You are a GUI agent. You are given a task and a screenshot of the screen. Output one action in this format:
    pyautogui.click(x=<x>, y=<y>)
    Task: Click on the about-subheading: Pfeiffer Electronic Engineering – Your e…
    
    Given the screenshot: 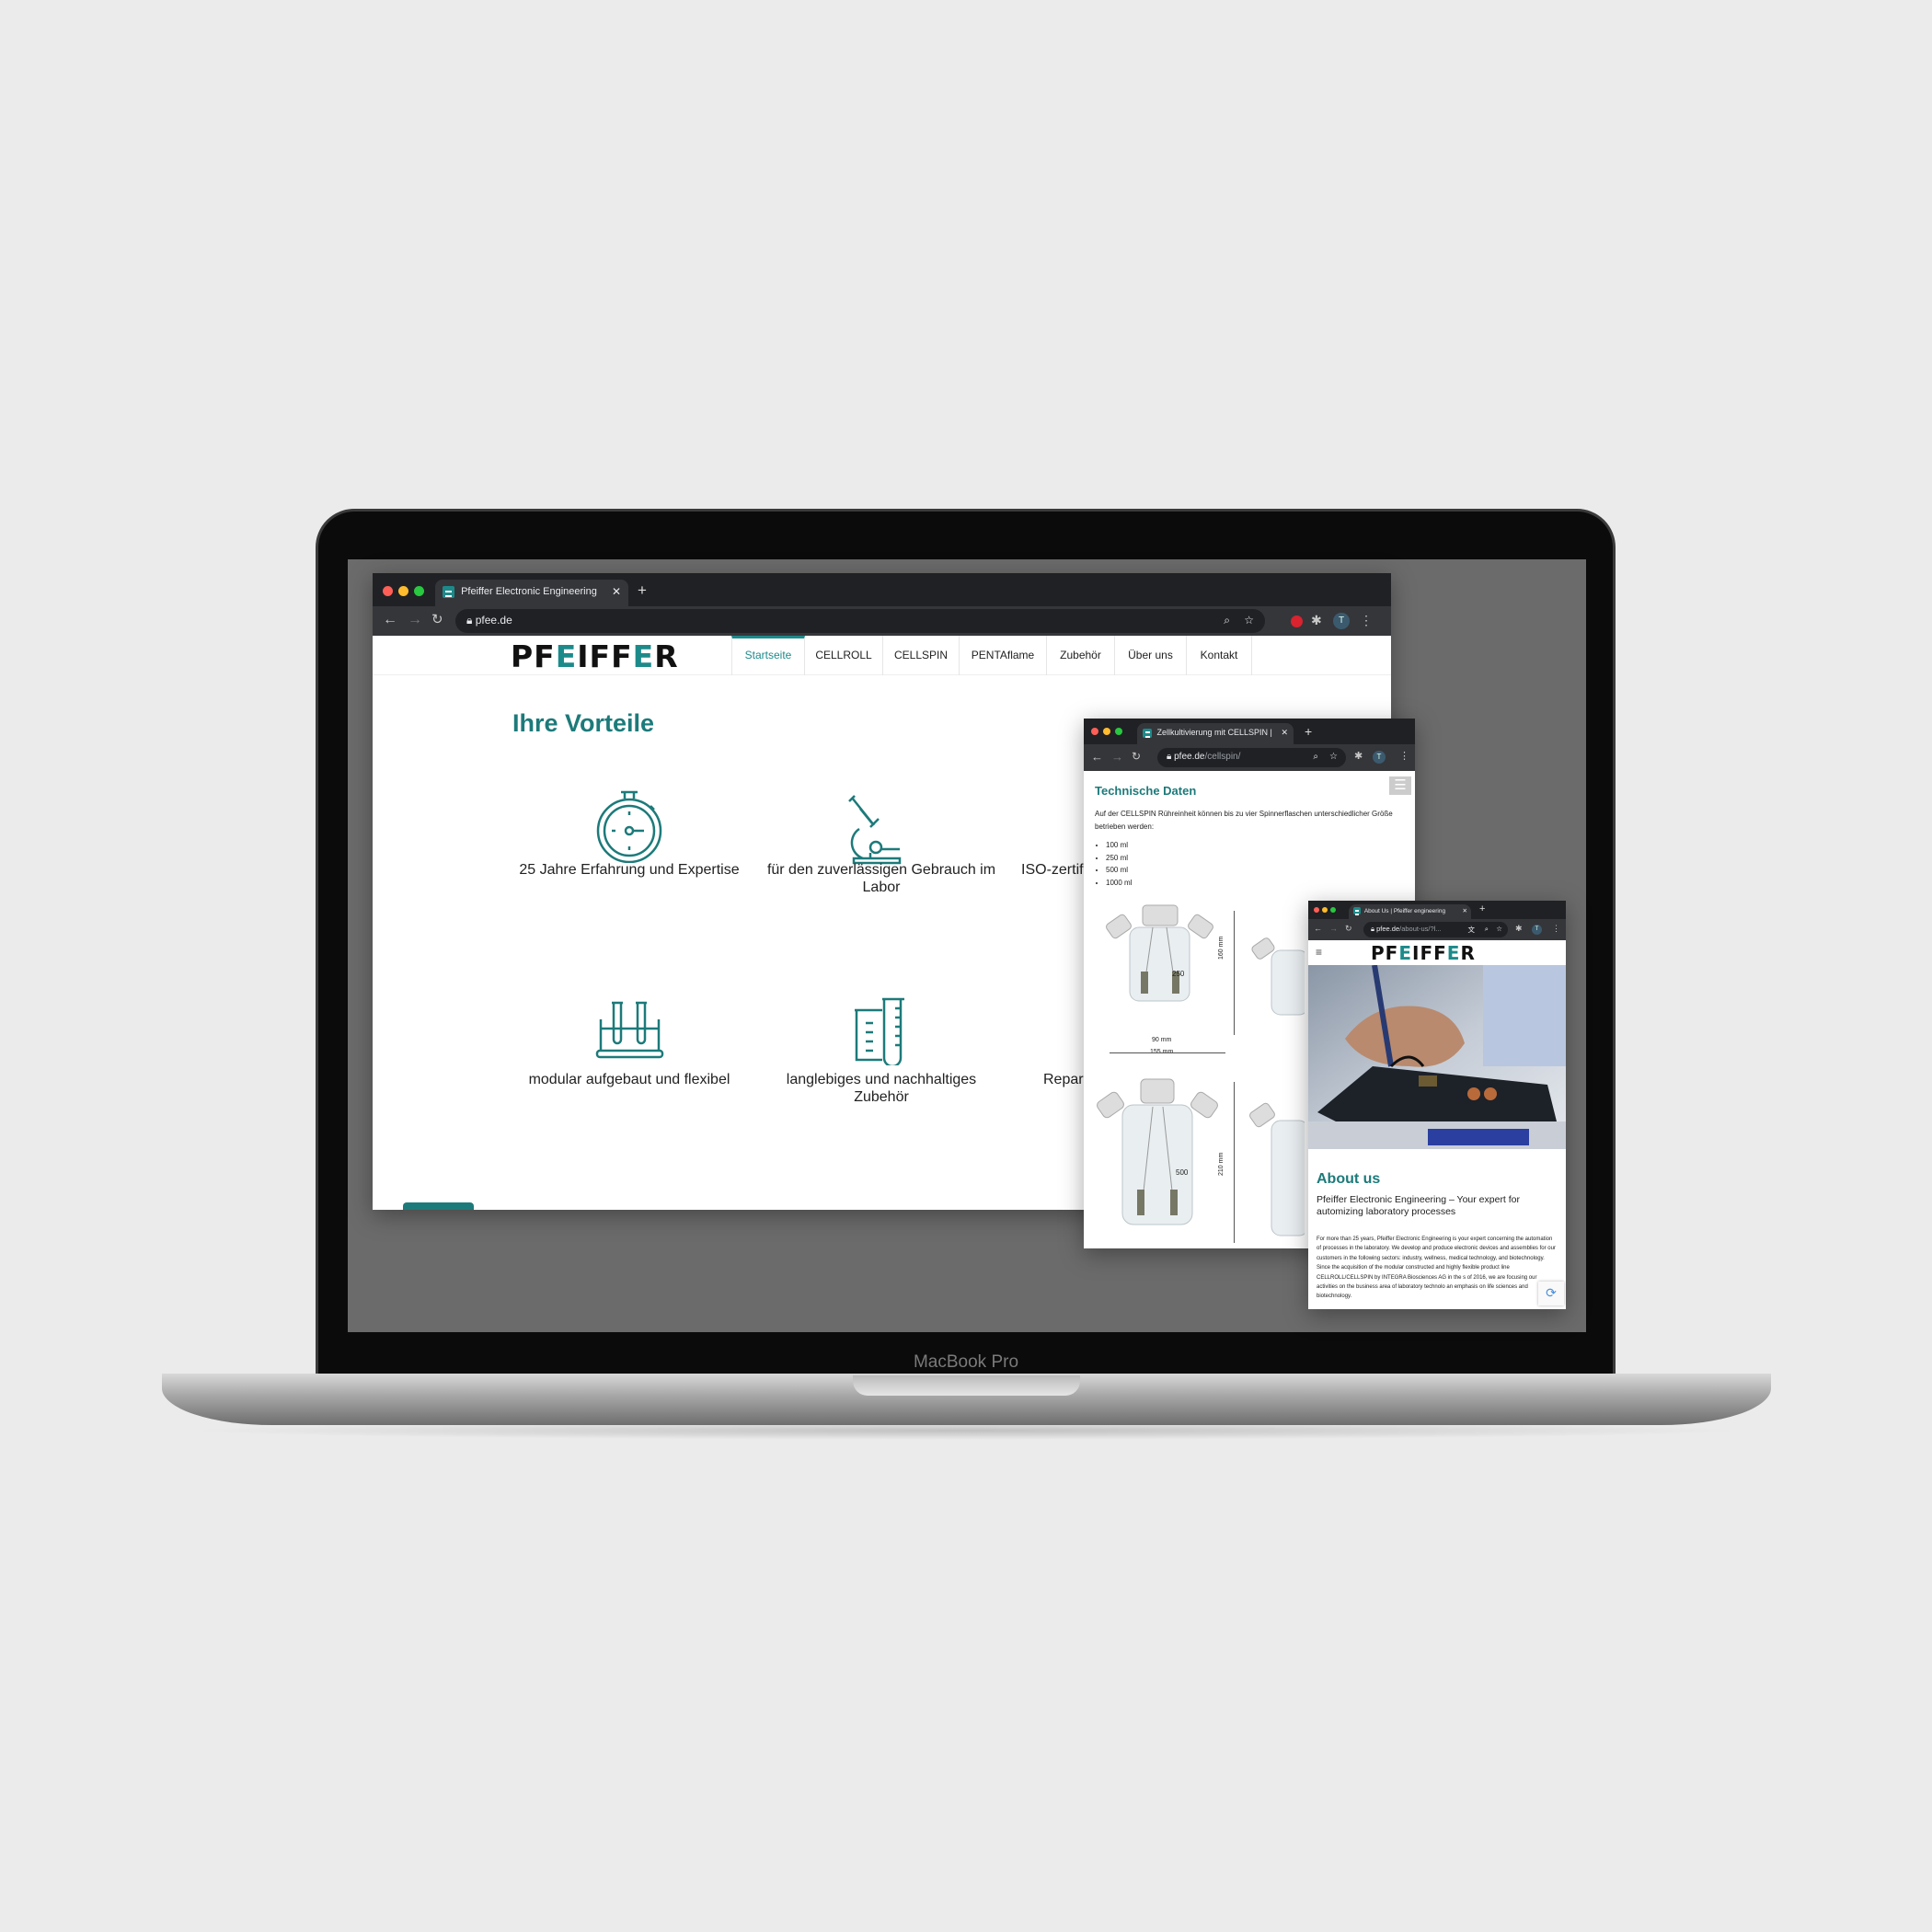 What is the action you would take?
    pyautogui.click(x=1419, y=1205)
    